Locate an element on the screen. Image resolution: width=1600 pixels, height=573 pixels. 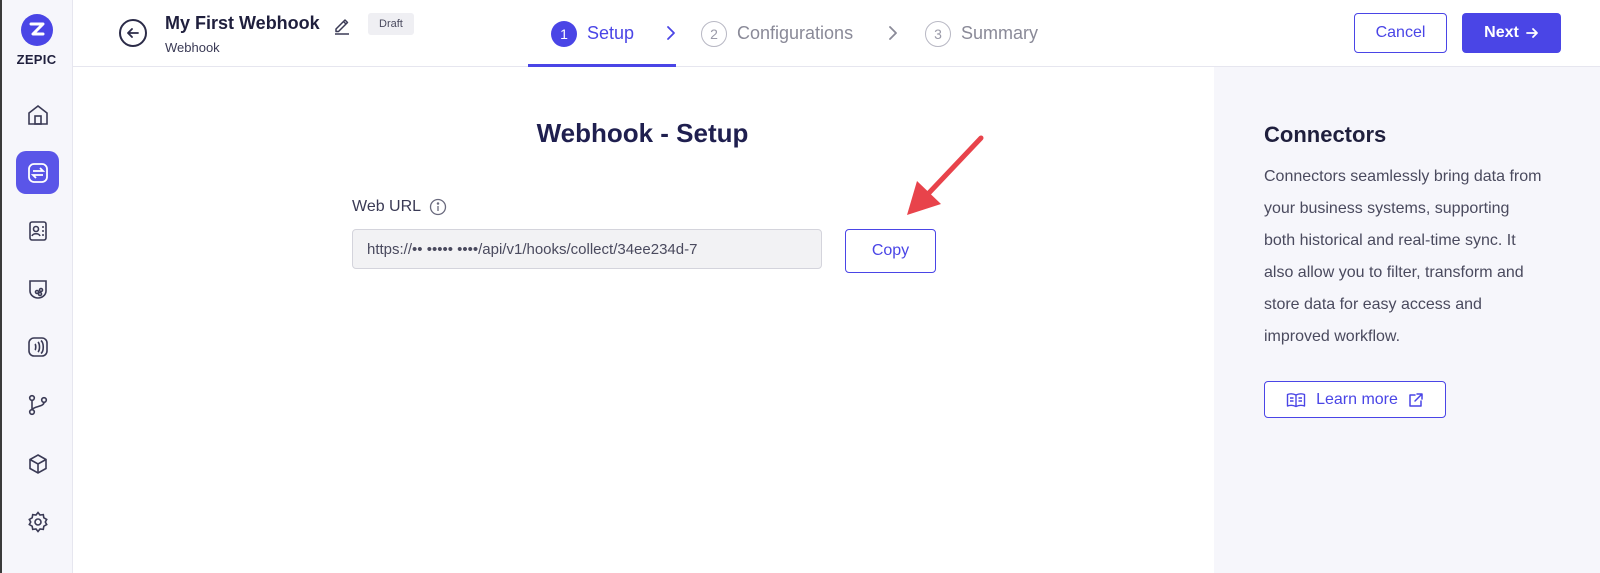
edit-pencil-icon is located at coordinates (342, 25).